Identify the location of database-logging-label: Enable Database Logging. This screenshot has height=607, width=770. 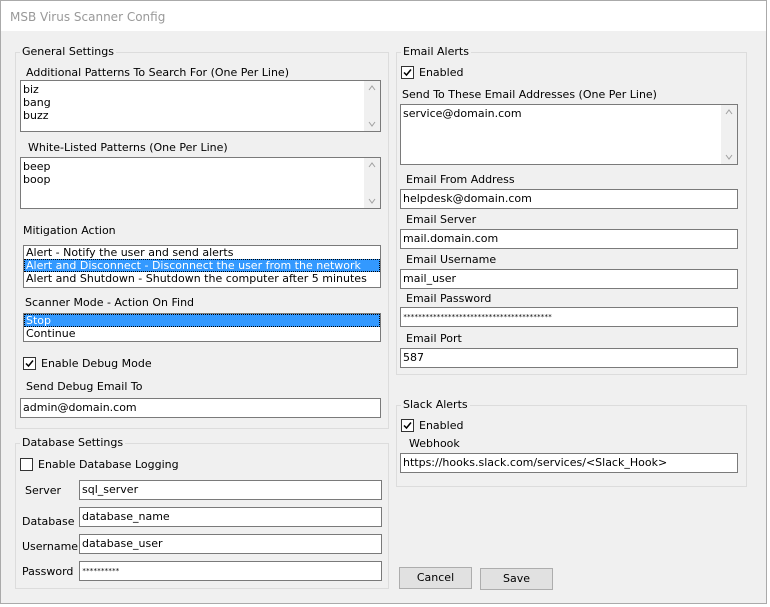
(108, 464).